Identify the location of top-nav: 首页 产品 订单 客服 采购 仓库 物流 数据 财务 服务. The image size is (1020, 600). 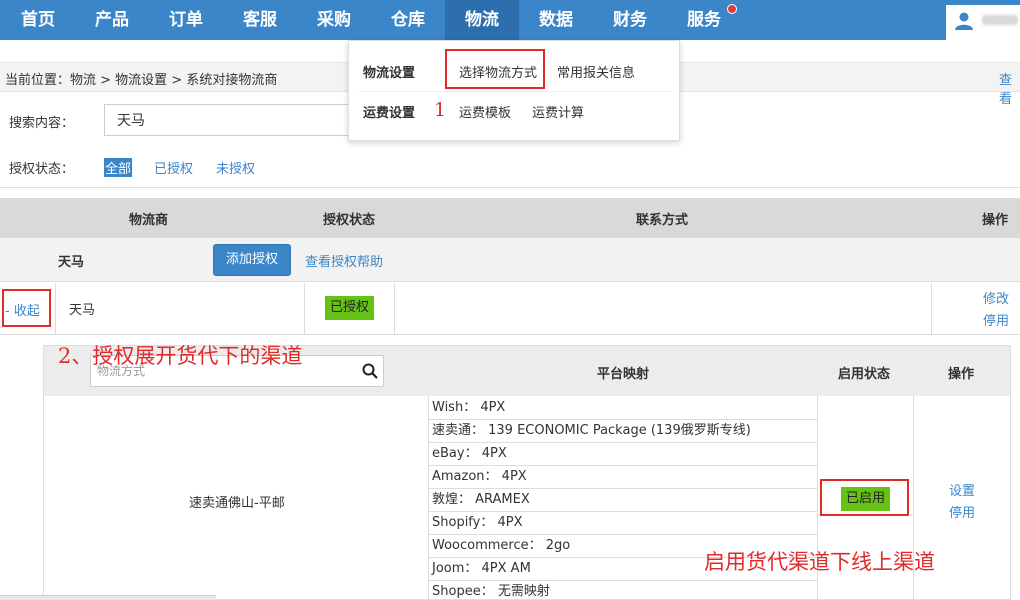
(510, 20).